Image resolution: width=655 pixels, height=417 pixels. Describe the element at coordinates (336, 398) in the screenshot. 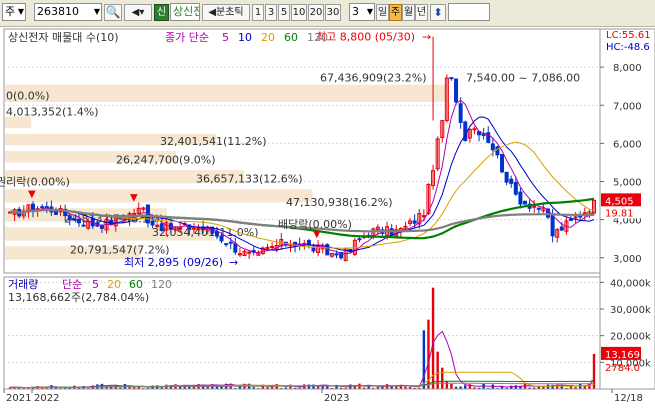

I see `x-tick-label: 2023` at that location.